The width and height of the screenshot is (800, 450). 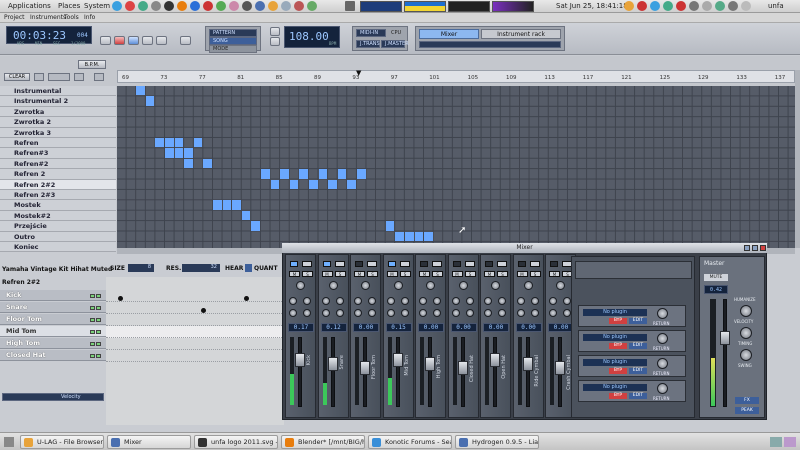 I want to click on bpm-button: B.P.M., so click(x=92, y=64).